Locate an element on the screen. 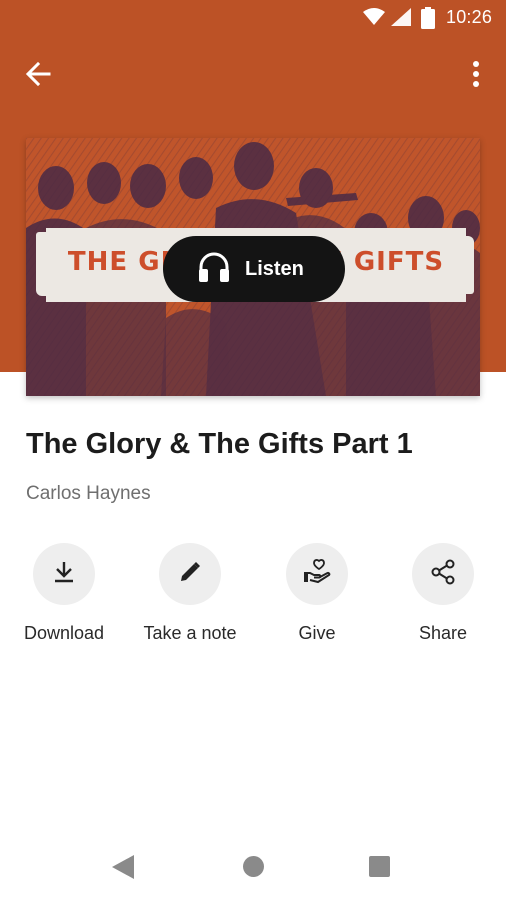  share-action: Share is located at coordinates (443, 598).